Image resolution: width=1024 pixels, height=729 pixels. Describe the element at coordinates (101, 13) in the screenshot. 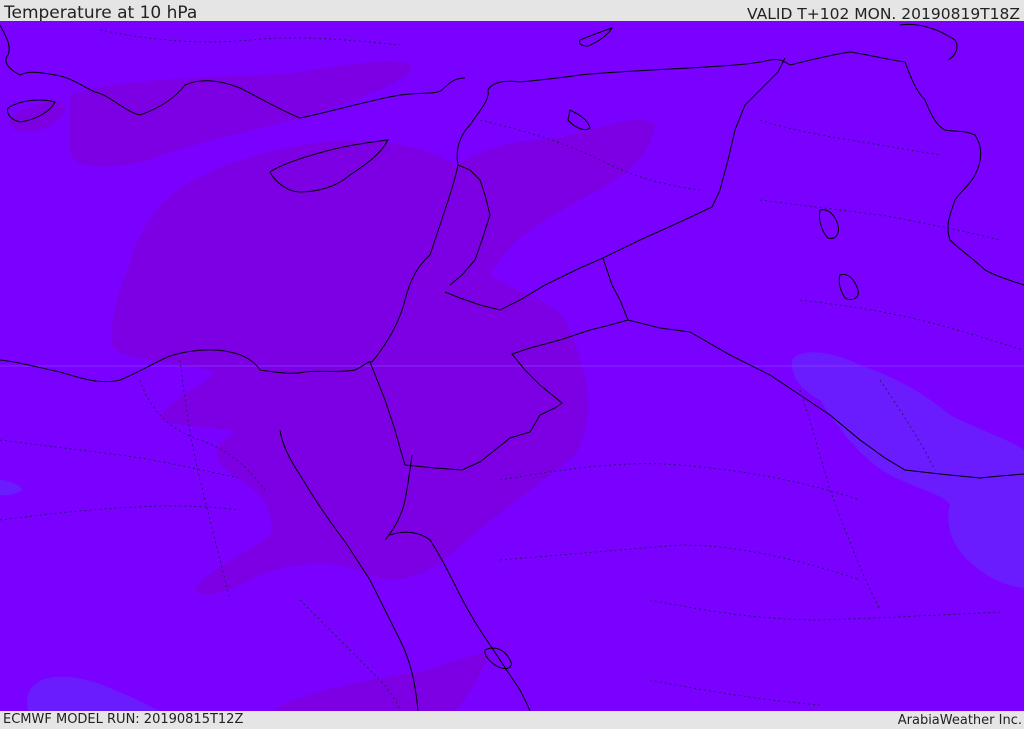

I see `map-title: Temperature at 10 hPa` at that location.